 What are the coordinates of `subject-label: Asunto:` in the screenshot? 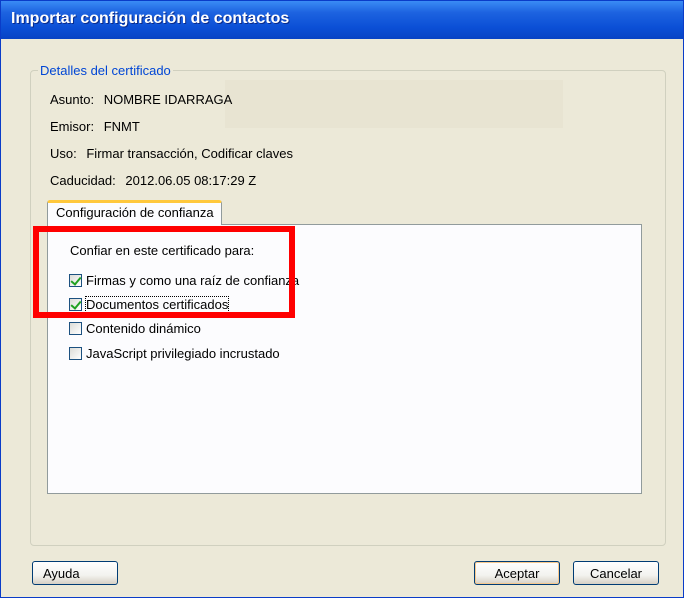 It's located at (72, 99).